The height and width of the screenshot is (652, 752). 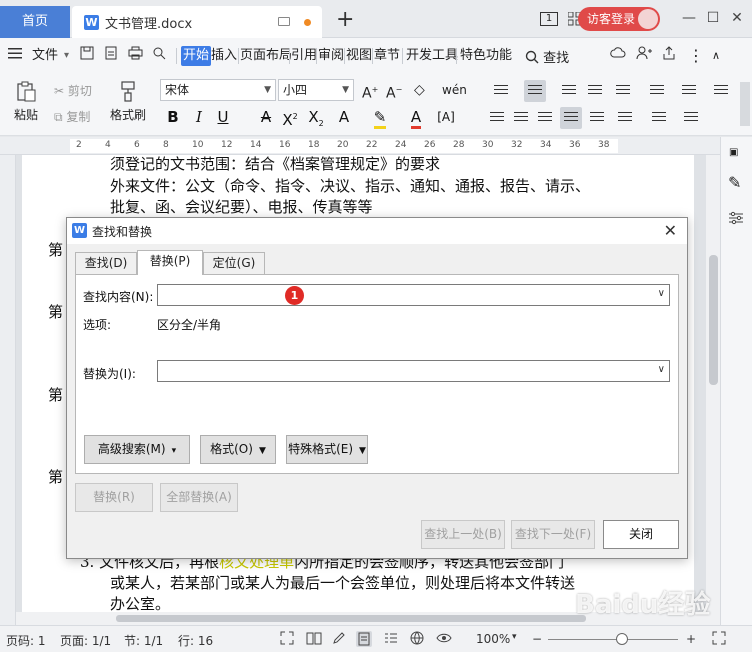 I want to click on distribute-icon, so click(x=597, y=118).